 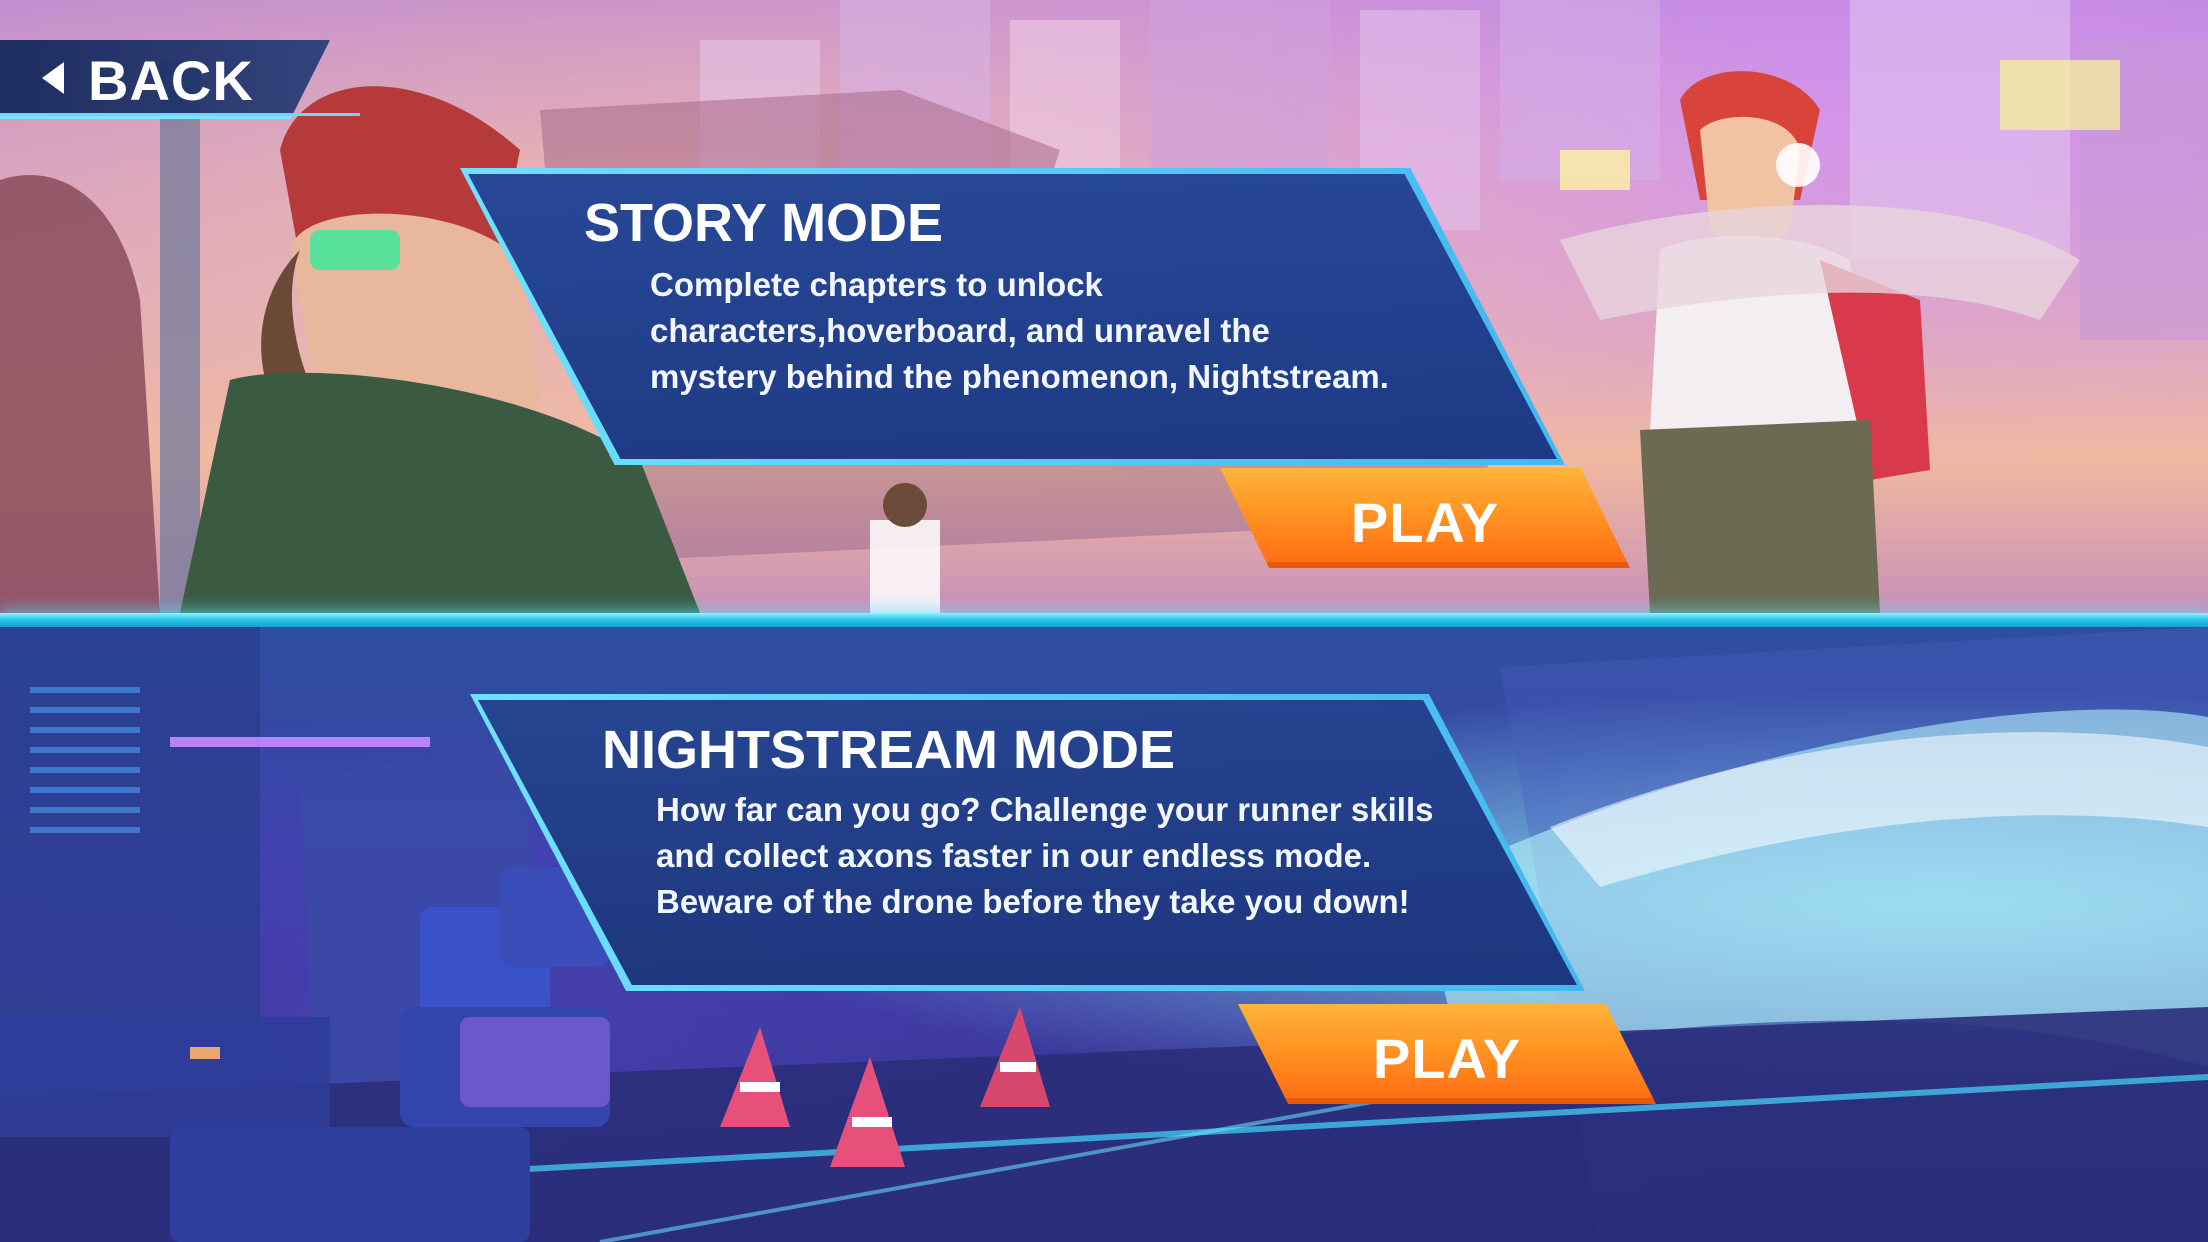 What do you see at coordinates (171, 80) in the screenshot?
I see `back-button-label: BACK` at bounding box center [171, 80].